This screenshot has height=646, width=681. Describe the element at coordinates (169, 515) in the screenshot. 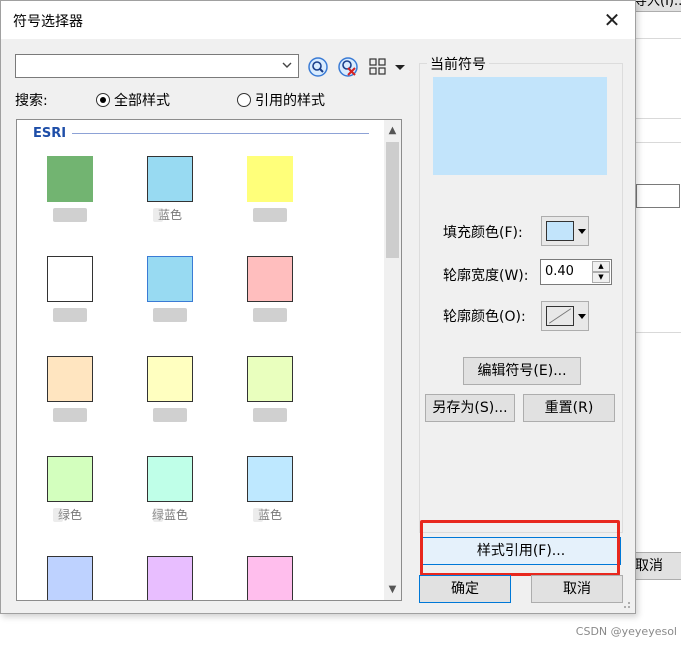

I see `symbol-swatch-label: 绿蓝色` at that location.